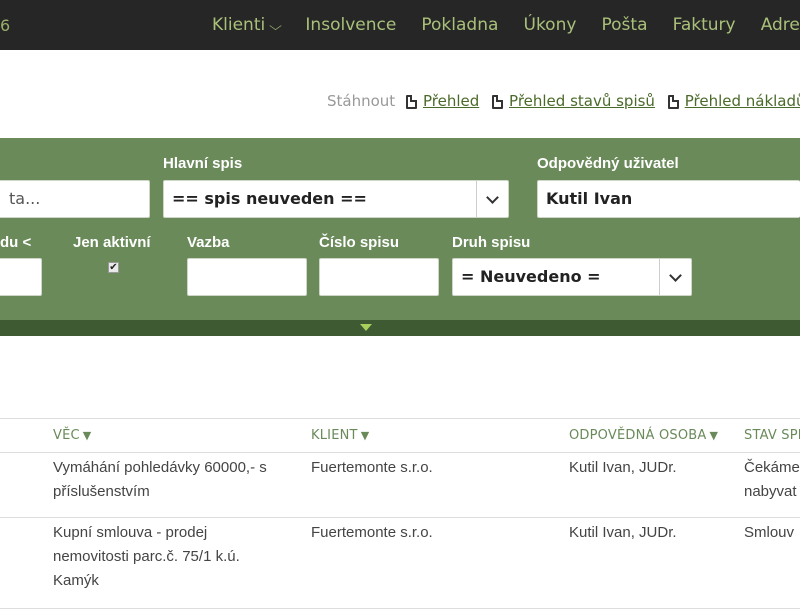 Image resolution: width=800 pixels, height=609 pixels. I want to click on cell-line: příslušenstvím, so click(101, 491).